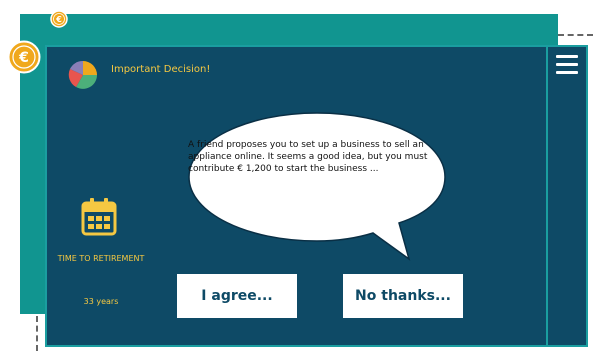  I want to click on page-title: Important Decision!, so click(161, 69).